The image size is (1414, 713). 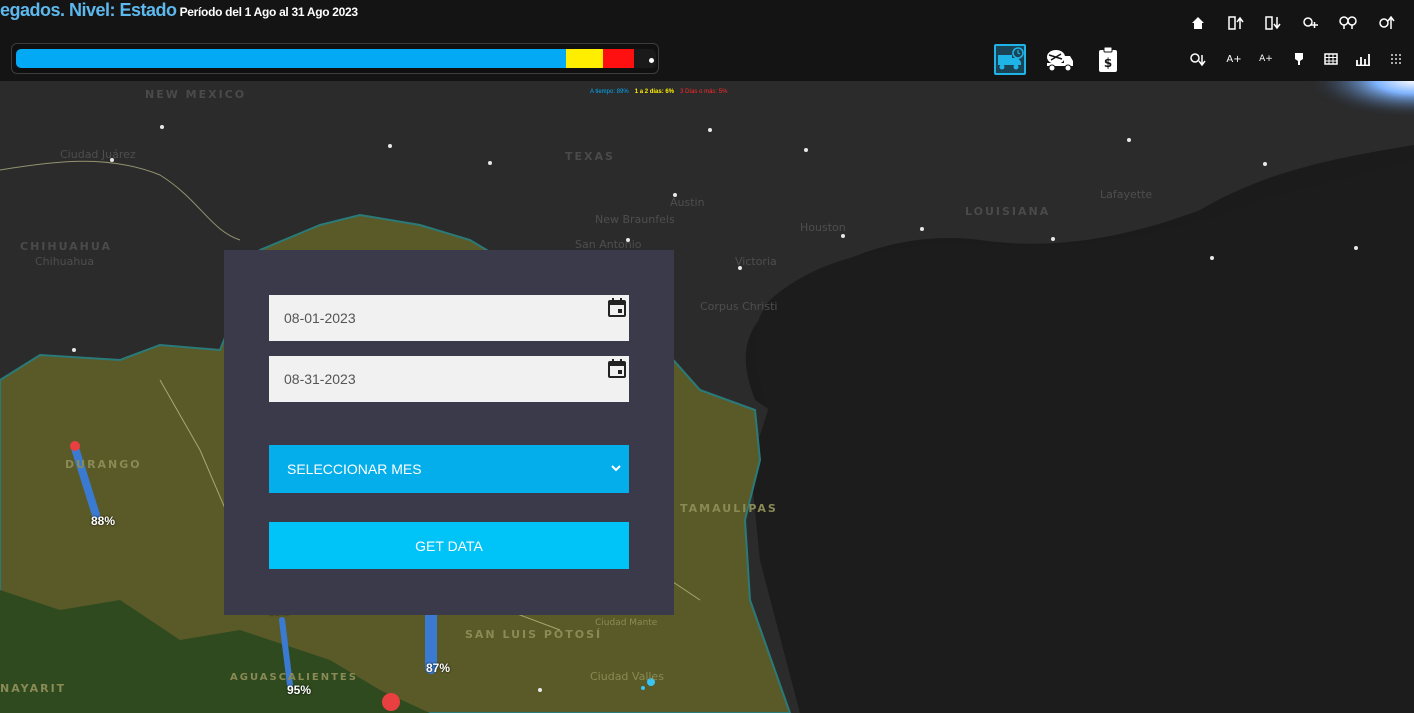 What do you see at coordinates (196, 94) in the screenshot?
I see `region-label-new-mexico: NEW MEXICO` at bounding box center [196, 94].